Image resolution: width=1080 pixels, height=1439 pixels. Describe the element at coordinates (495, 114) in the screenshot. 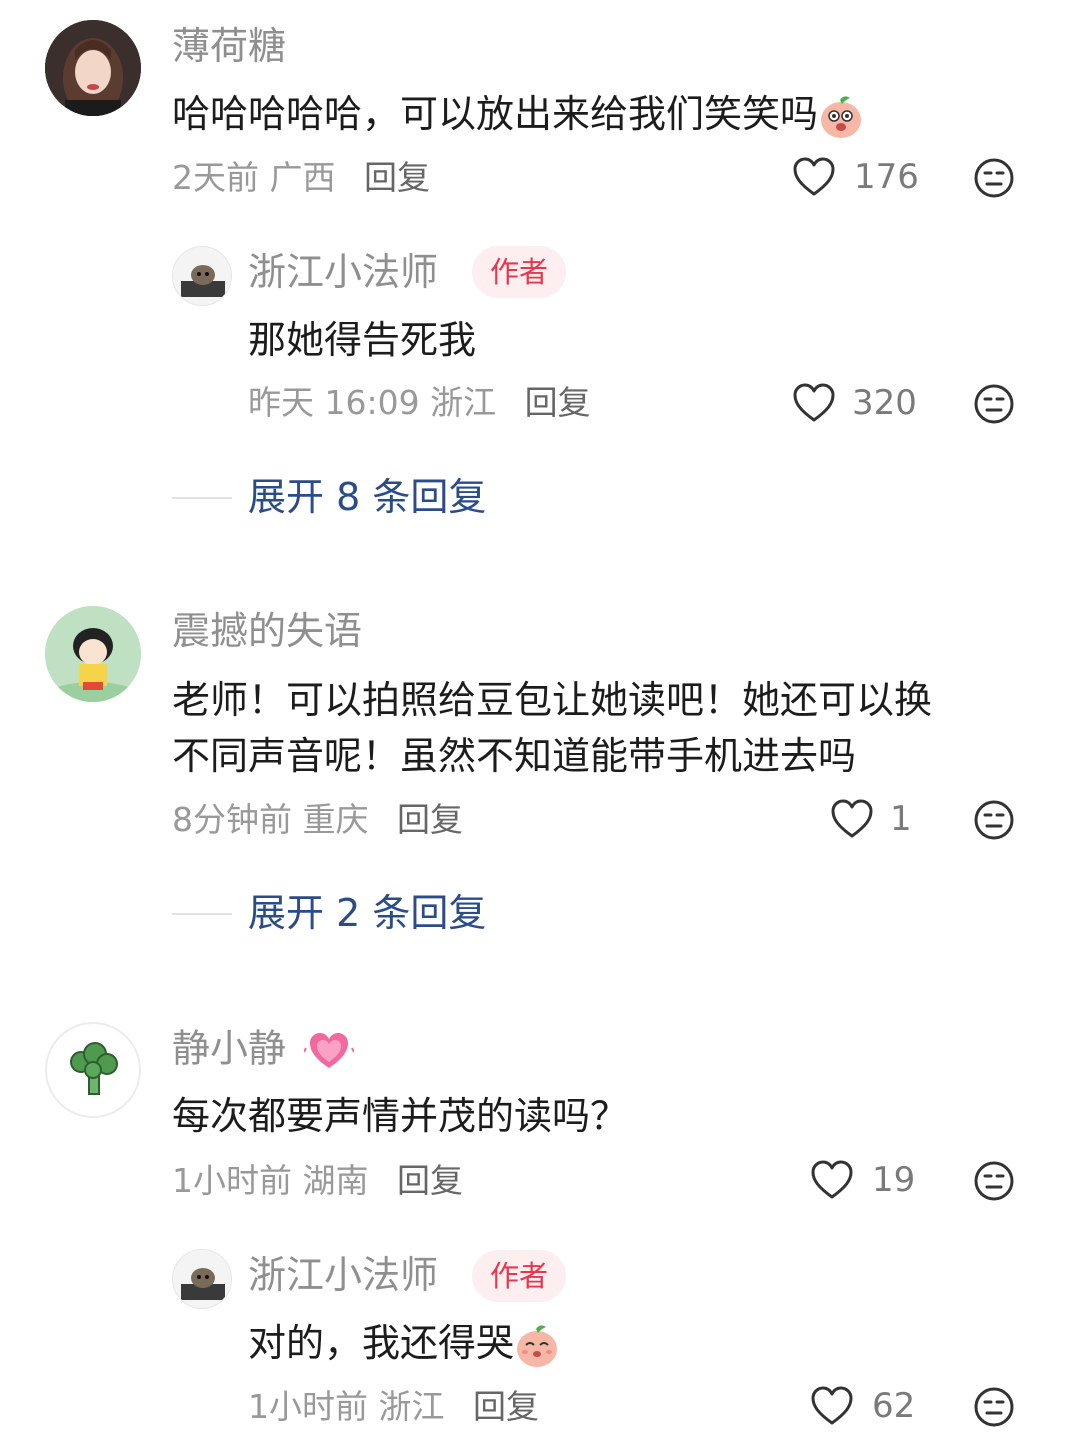

I see `comment-text-content: 哈哈哈哈哈，可以放出来给我们笑笑吗` at that location.